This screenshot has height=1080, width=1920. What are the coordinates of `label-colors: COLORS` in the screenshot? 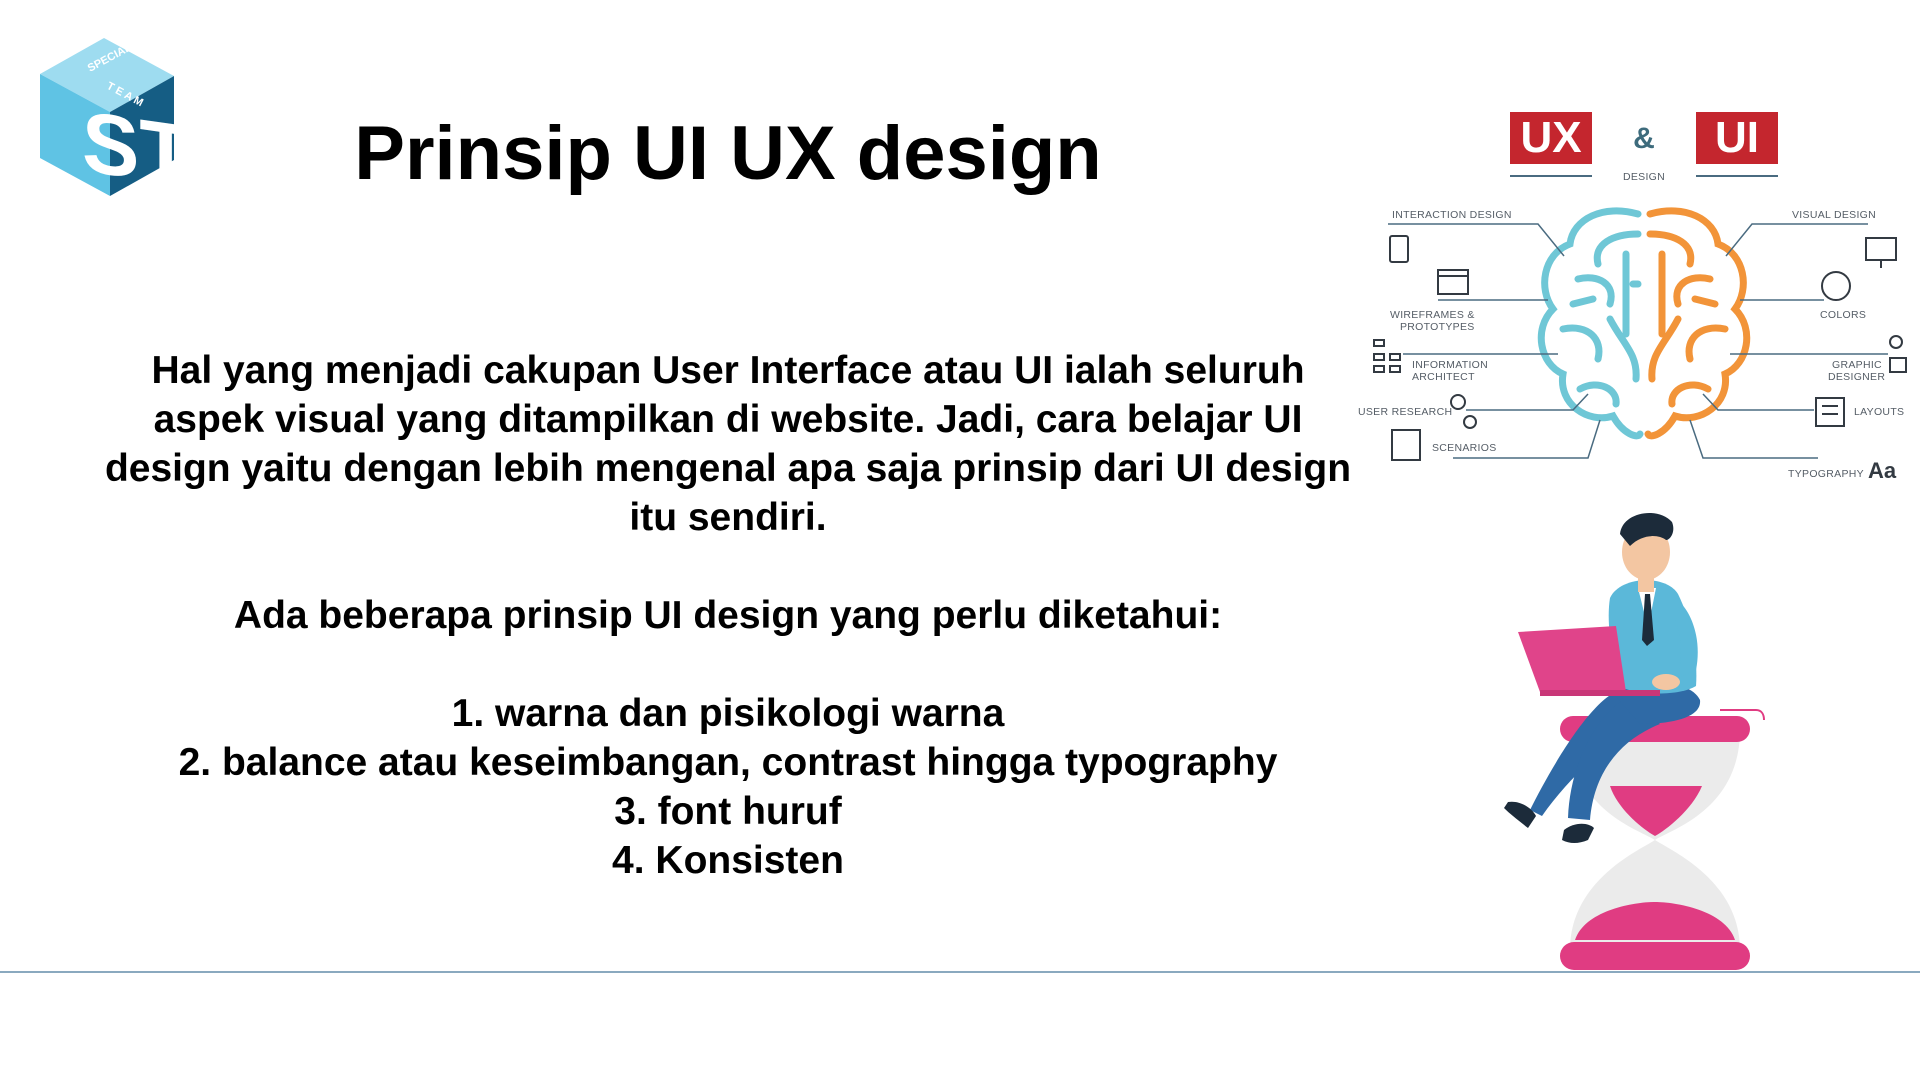 It's located at (1843, 315).